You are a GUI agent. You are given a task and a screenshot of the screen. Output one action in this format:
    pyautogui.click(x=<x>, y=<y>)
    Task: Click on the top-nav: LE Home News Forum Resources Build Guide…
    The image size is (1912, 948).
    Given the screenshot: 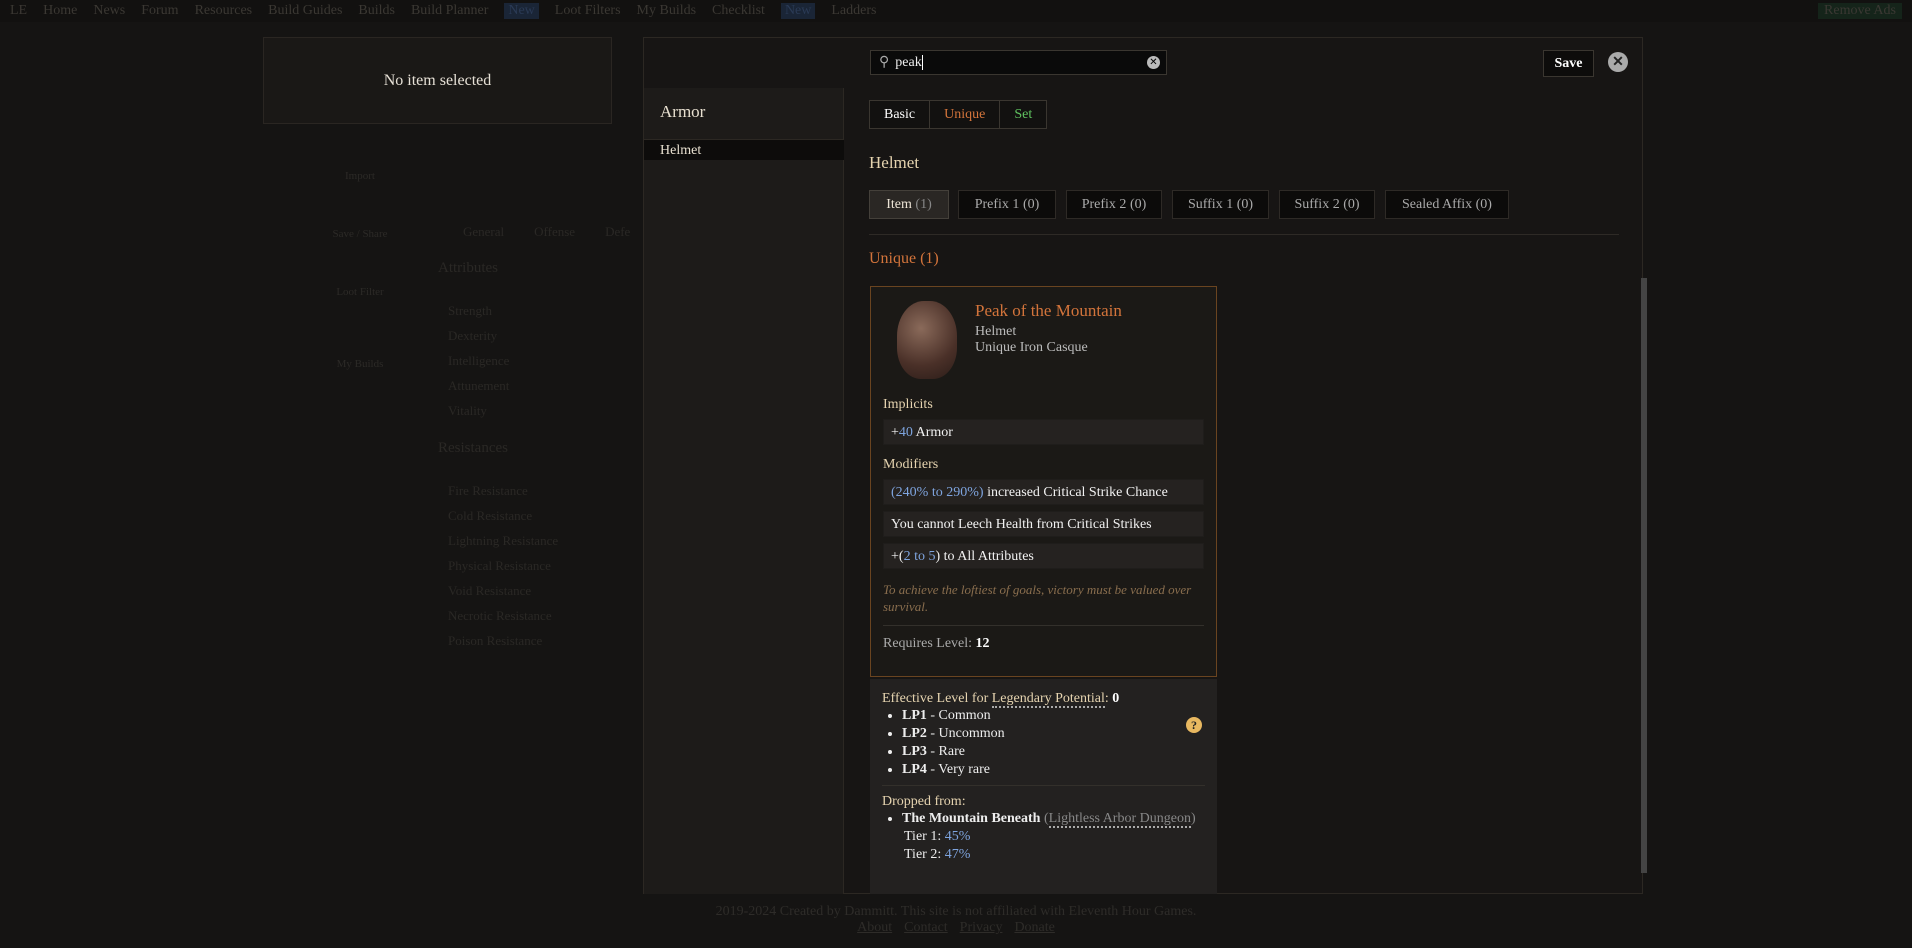 What is the action you would take?
    pyautogui.click(x=956, y=11)
    